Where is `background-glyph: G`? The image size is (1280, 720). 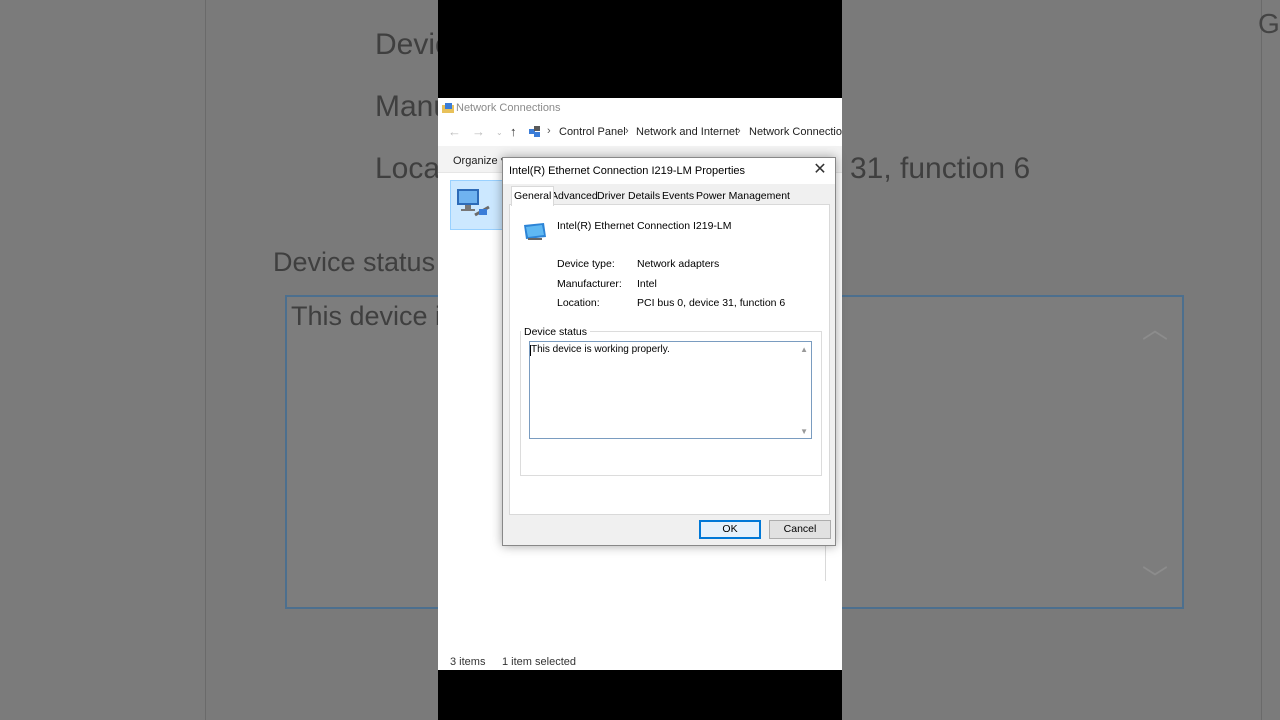
background-glyph: G is located at coordinates (1269, 23).